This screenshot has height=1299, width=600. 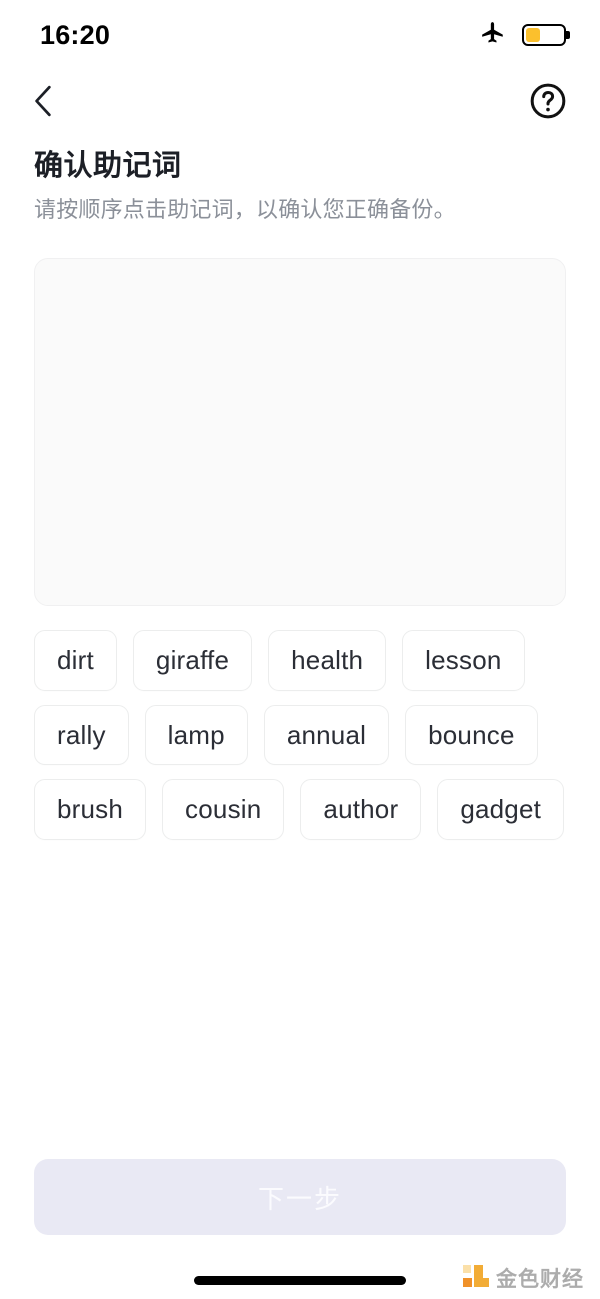 I want to click on status-bar: 16:20, so click(x=300, y=35).